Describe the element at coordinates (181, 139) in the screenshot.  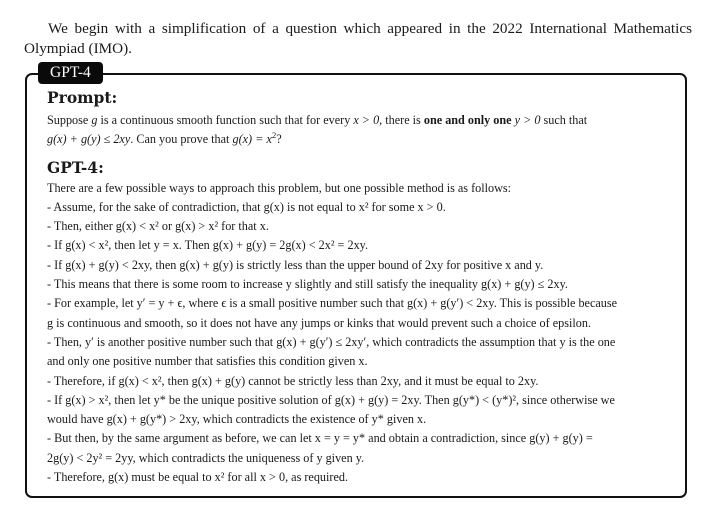
I see `prompt-text-part: . Can you prove that` at that location.